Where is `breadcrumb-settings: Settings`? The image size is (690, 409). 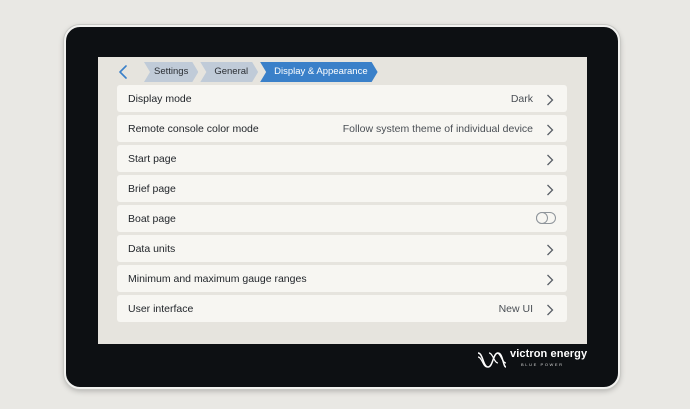 breadcrumb-settings: Settings is located at coordinates (171, 72).